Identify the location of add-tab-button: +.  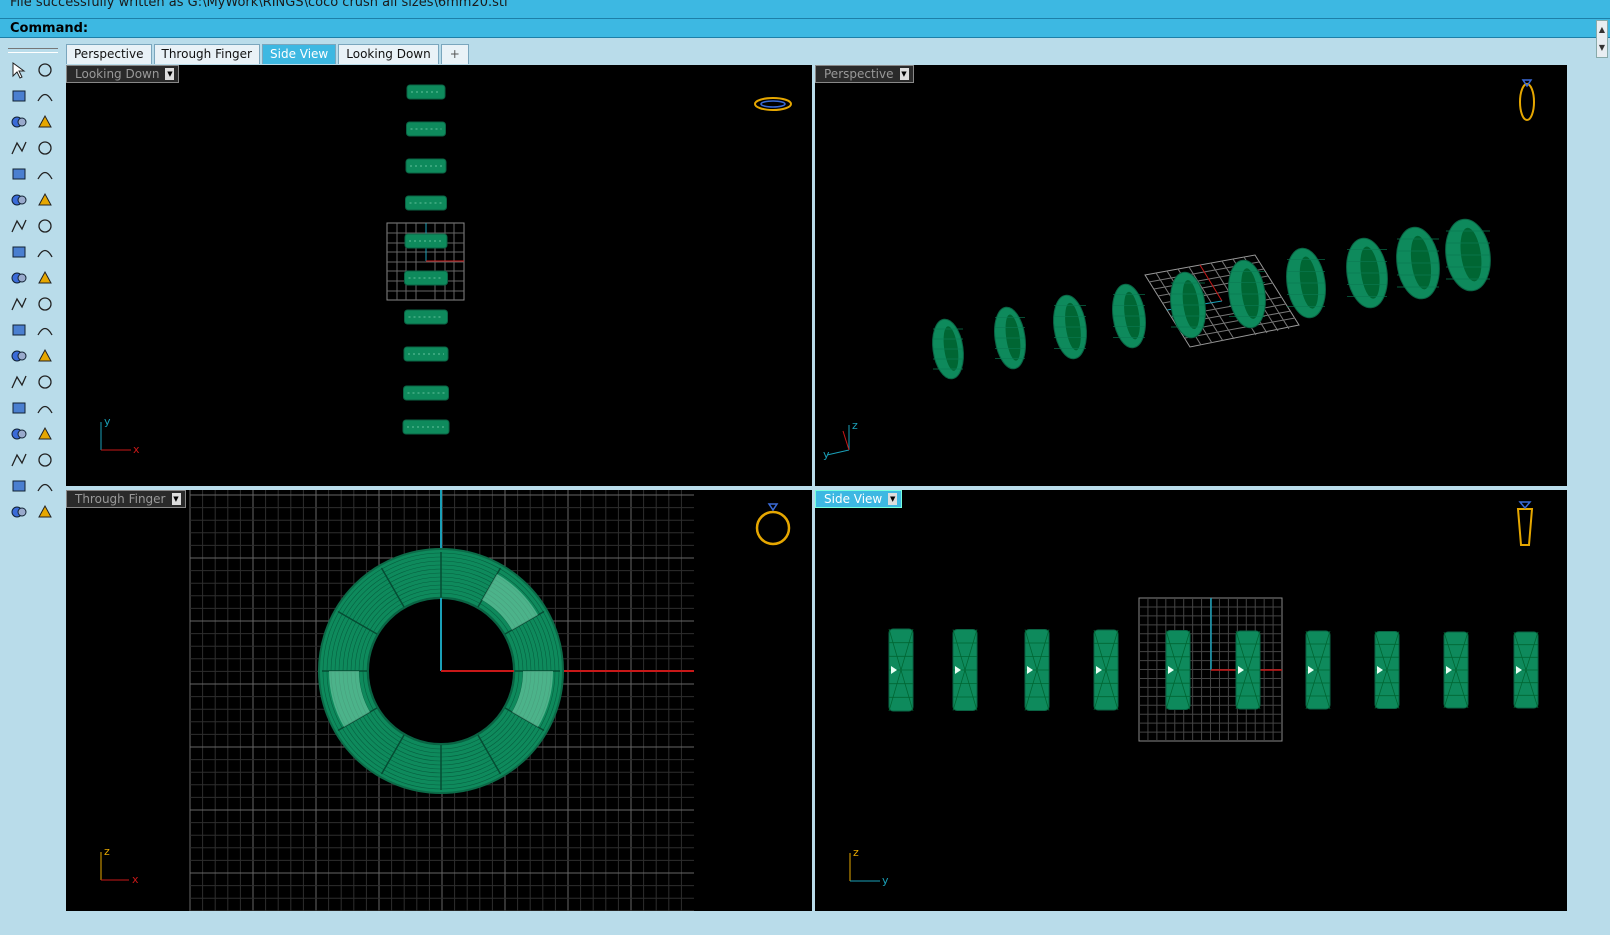
(454, 54).